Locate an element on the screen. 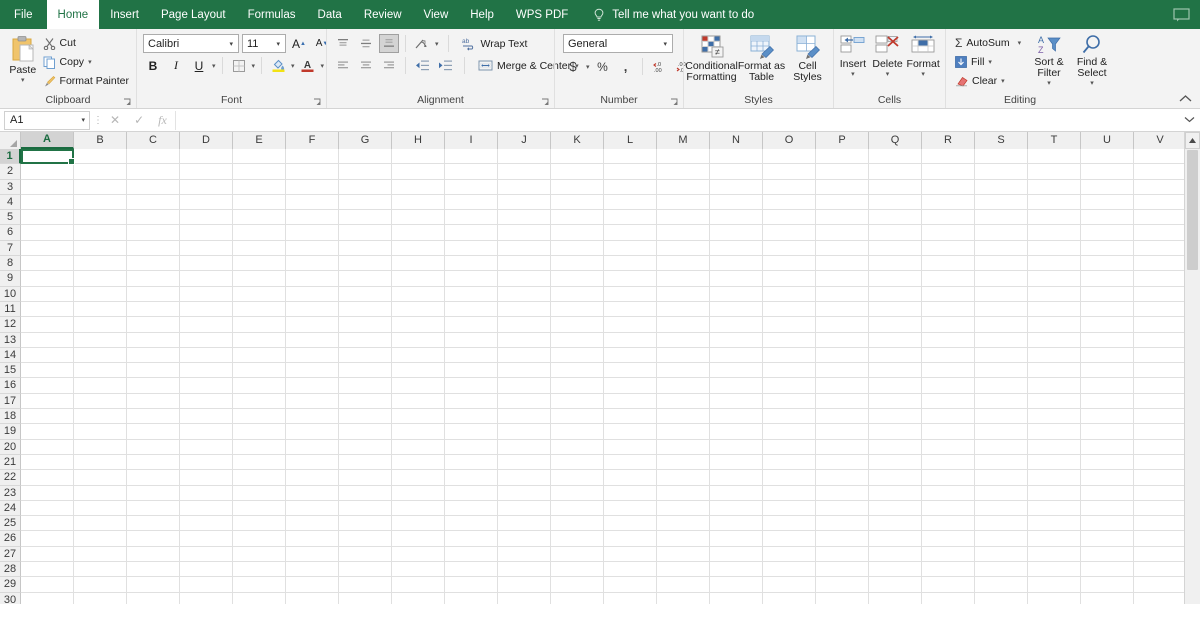 The height and width of the screenshot is (620, 1200). cell-E27 is located at coordinates (259, 554).